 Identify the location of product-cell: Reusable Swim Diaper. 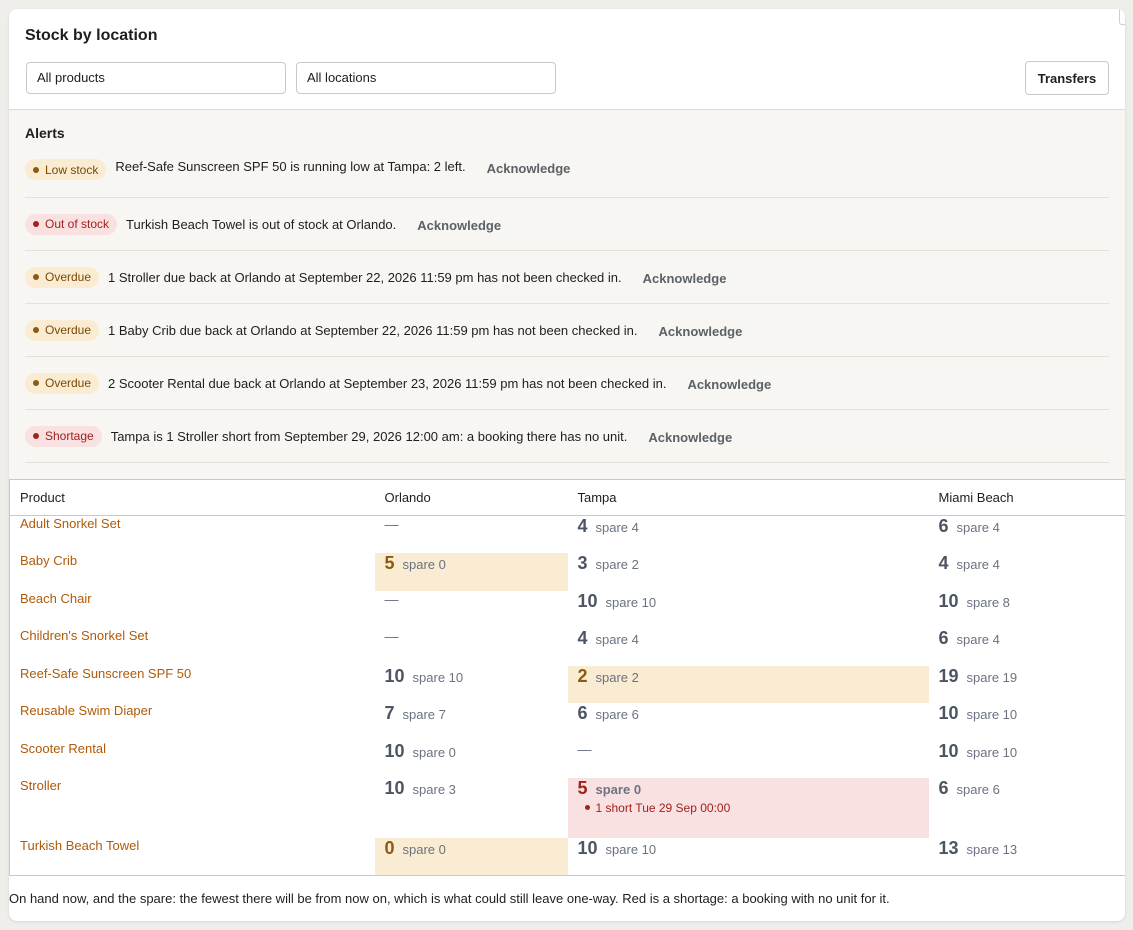
(192, 722).